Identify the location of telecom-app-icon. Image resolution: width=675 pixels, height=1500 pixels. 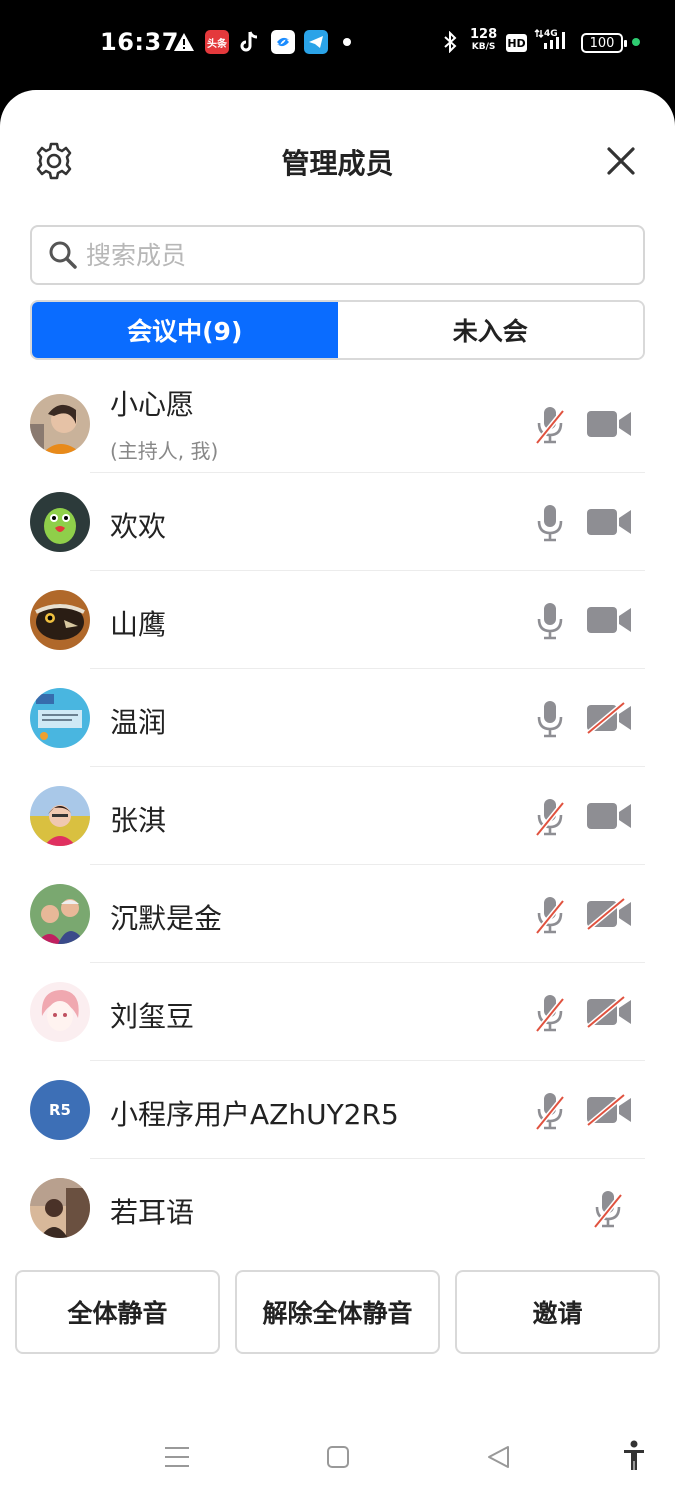
(283, 42).